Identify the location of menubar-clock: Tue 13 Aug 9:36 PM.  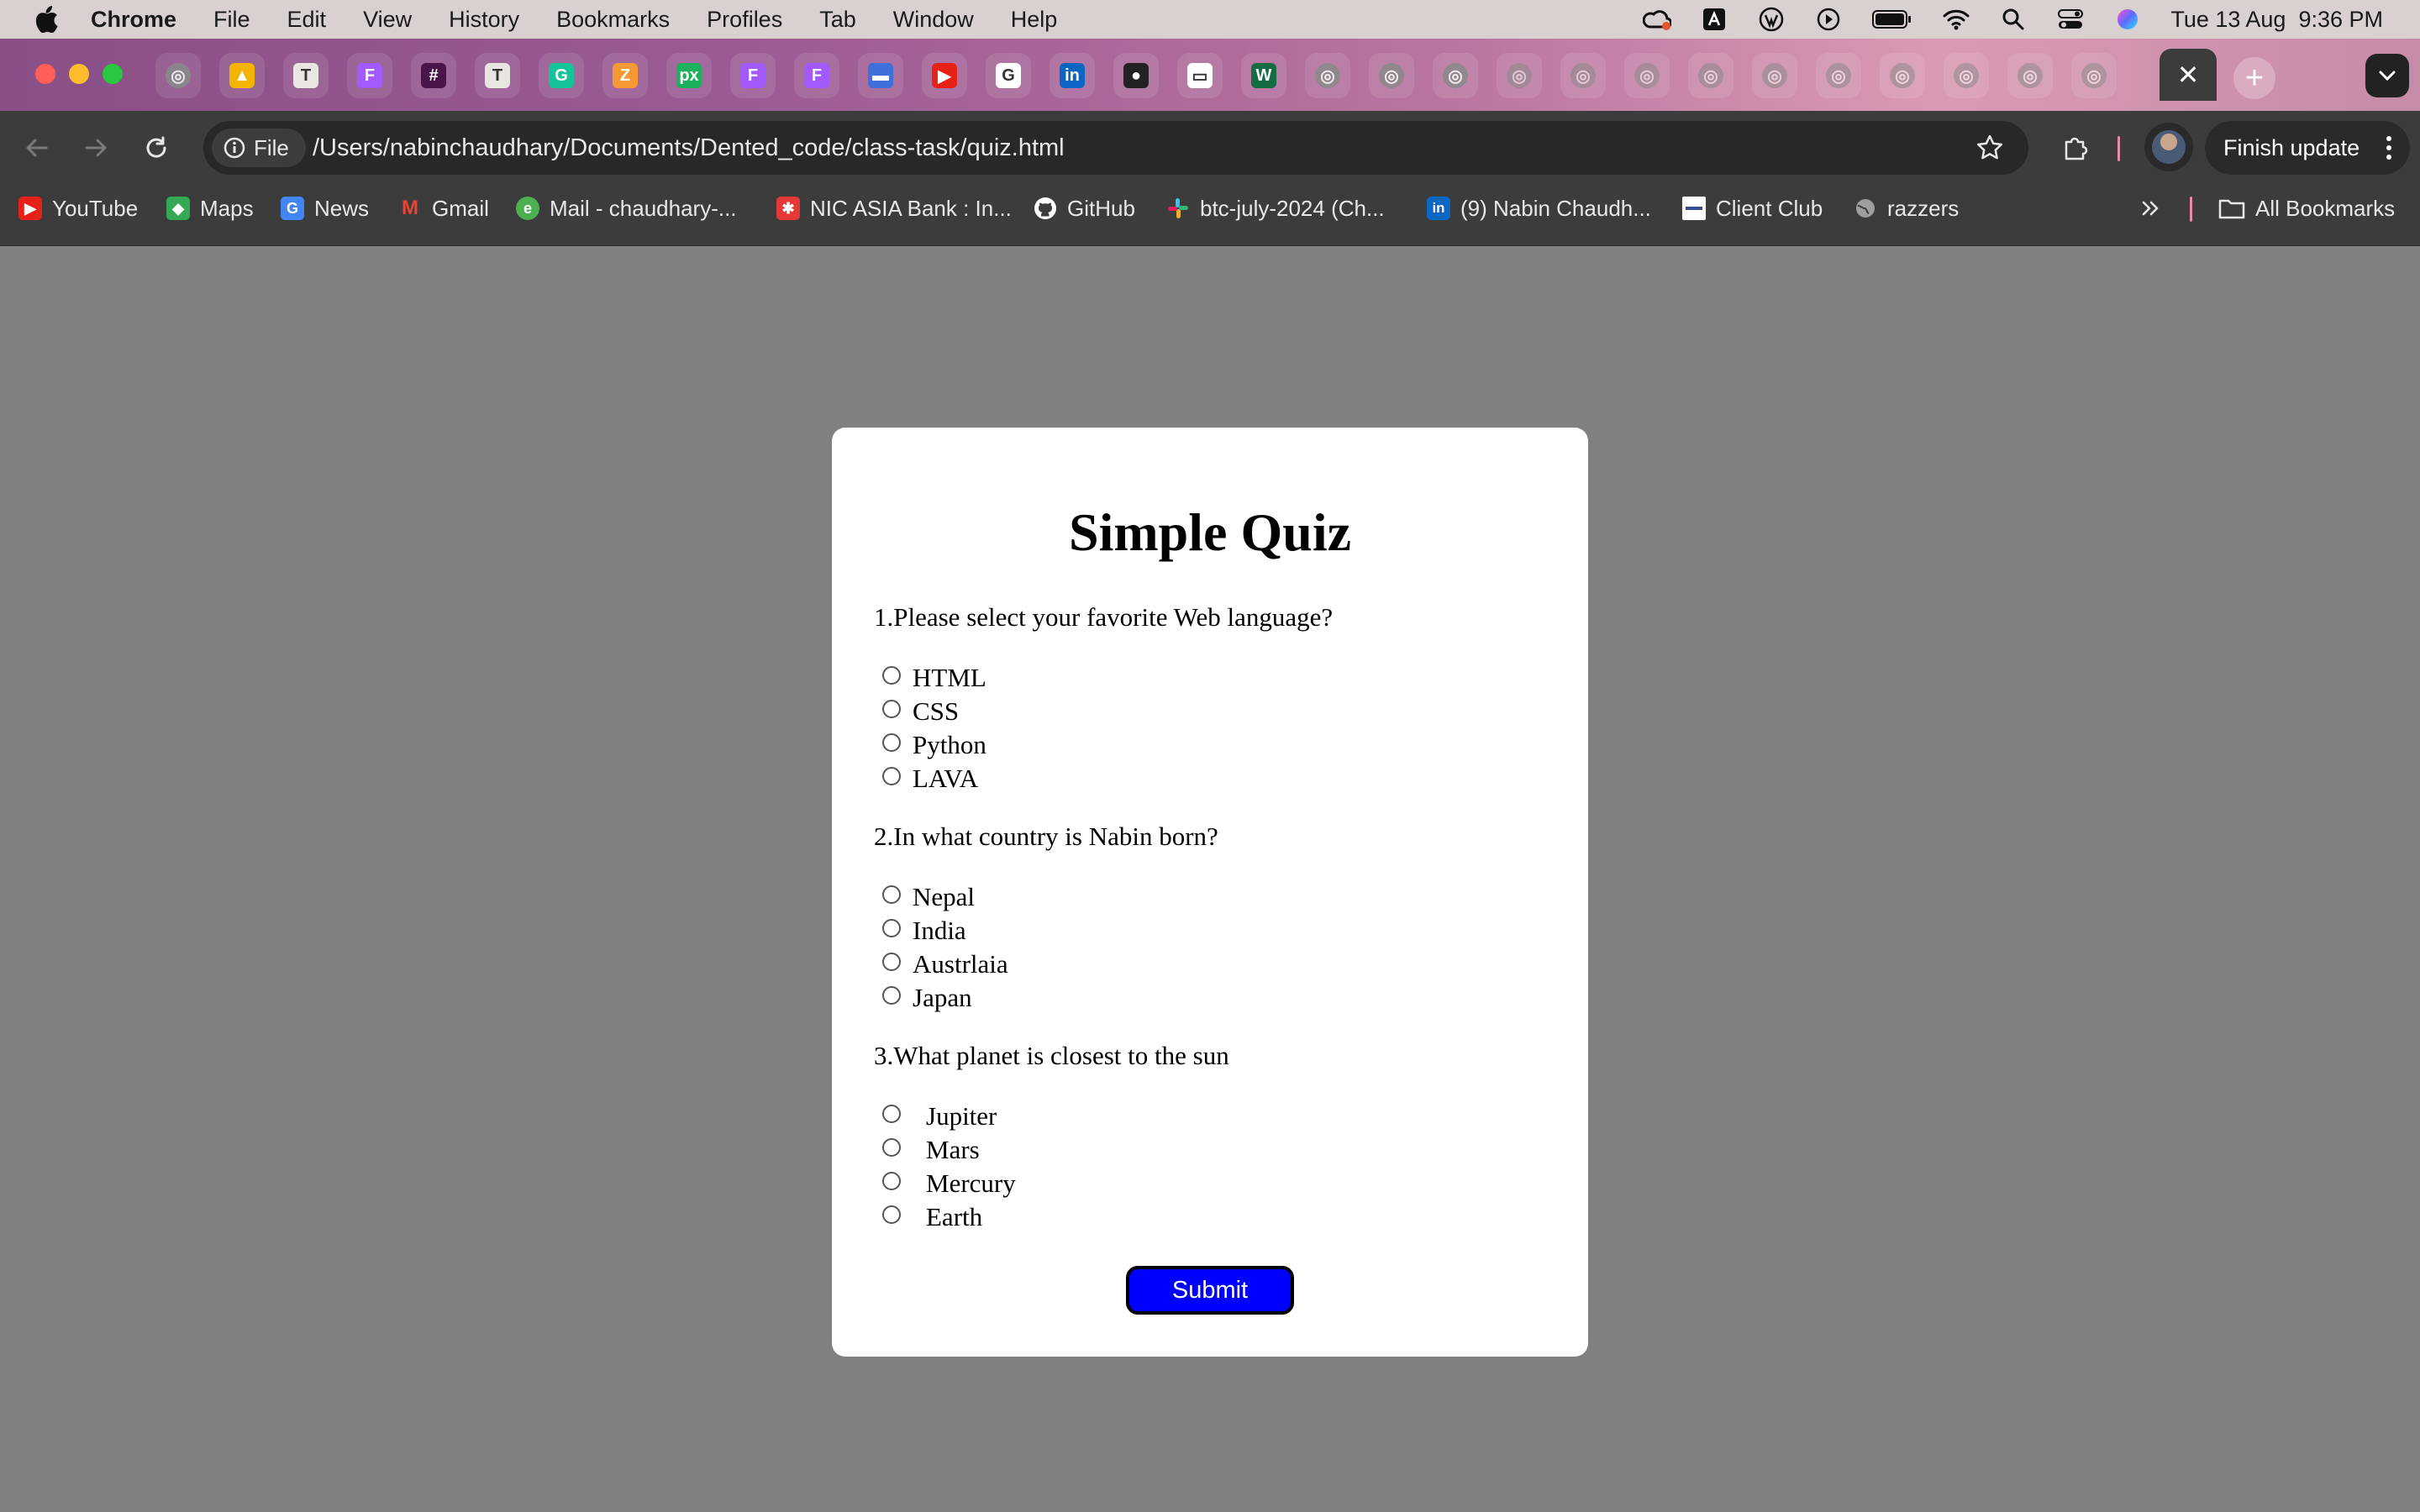
(2276, 20).